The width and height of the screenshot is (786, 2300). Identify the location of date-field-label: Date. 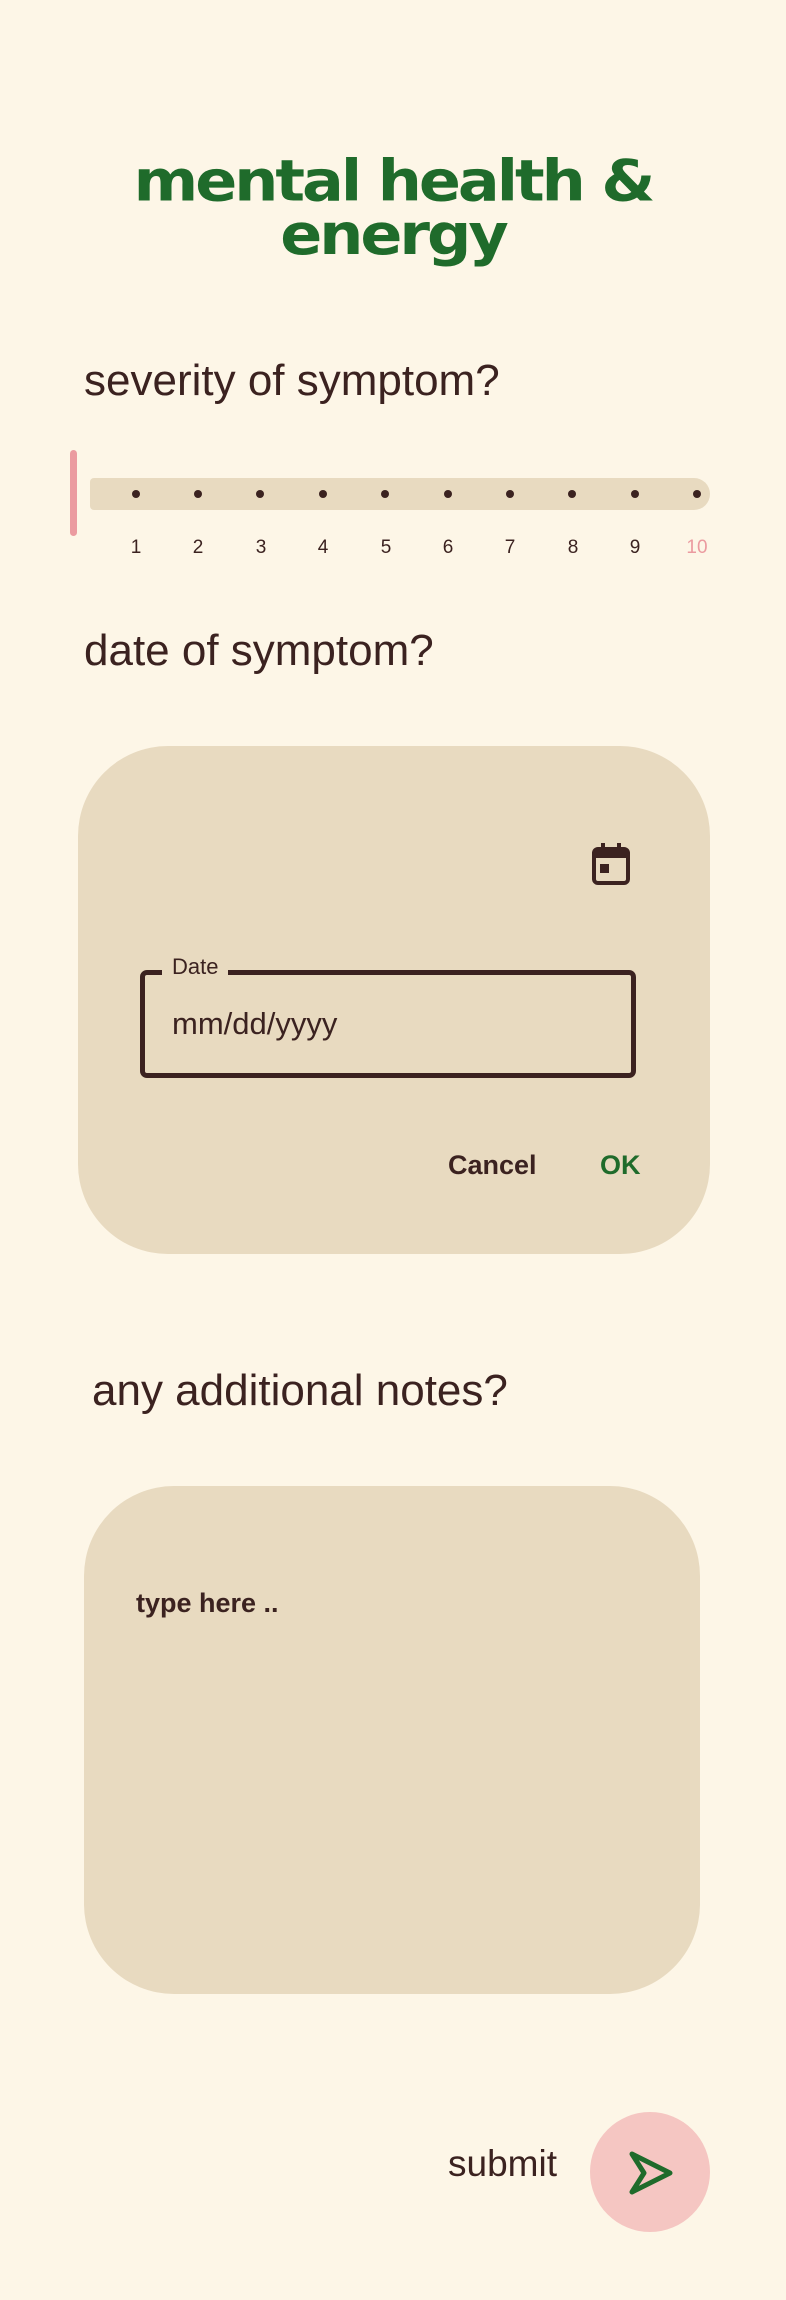
(195, 967).